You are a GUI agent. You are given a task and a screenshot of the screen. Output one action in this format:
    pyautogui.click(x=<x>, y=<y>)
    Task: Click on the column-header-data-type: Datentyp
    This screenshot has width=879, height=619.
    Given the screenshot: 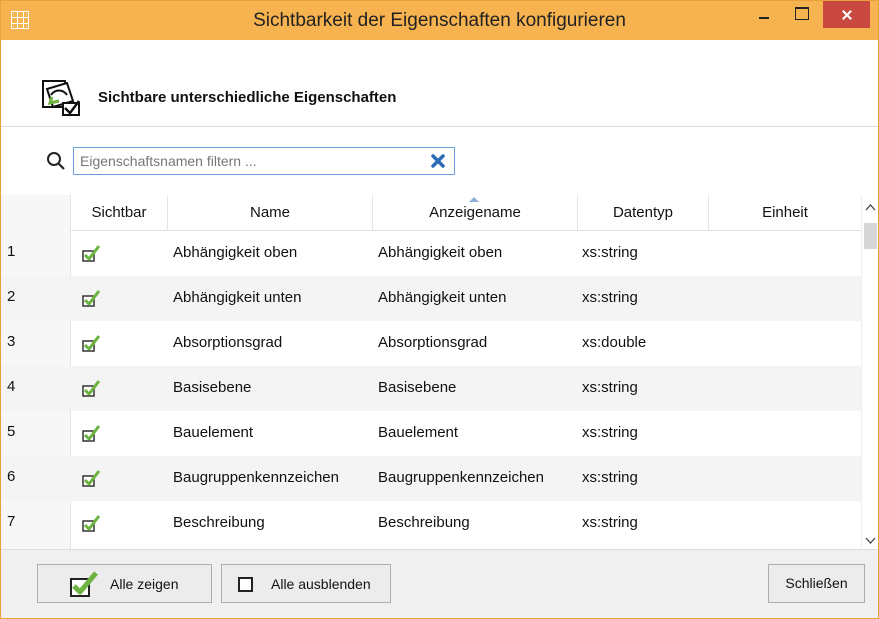 What is the action you would take?
    pyautogui.click(x=643, y=213)
    